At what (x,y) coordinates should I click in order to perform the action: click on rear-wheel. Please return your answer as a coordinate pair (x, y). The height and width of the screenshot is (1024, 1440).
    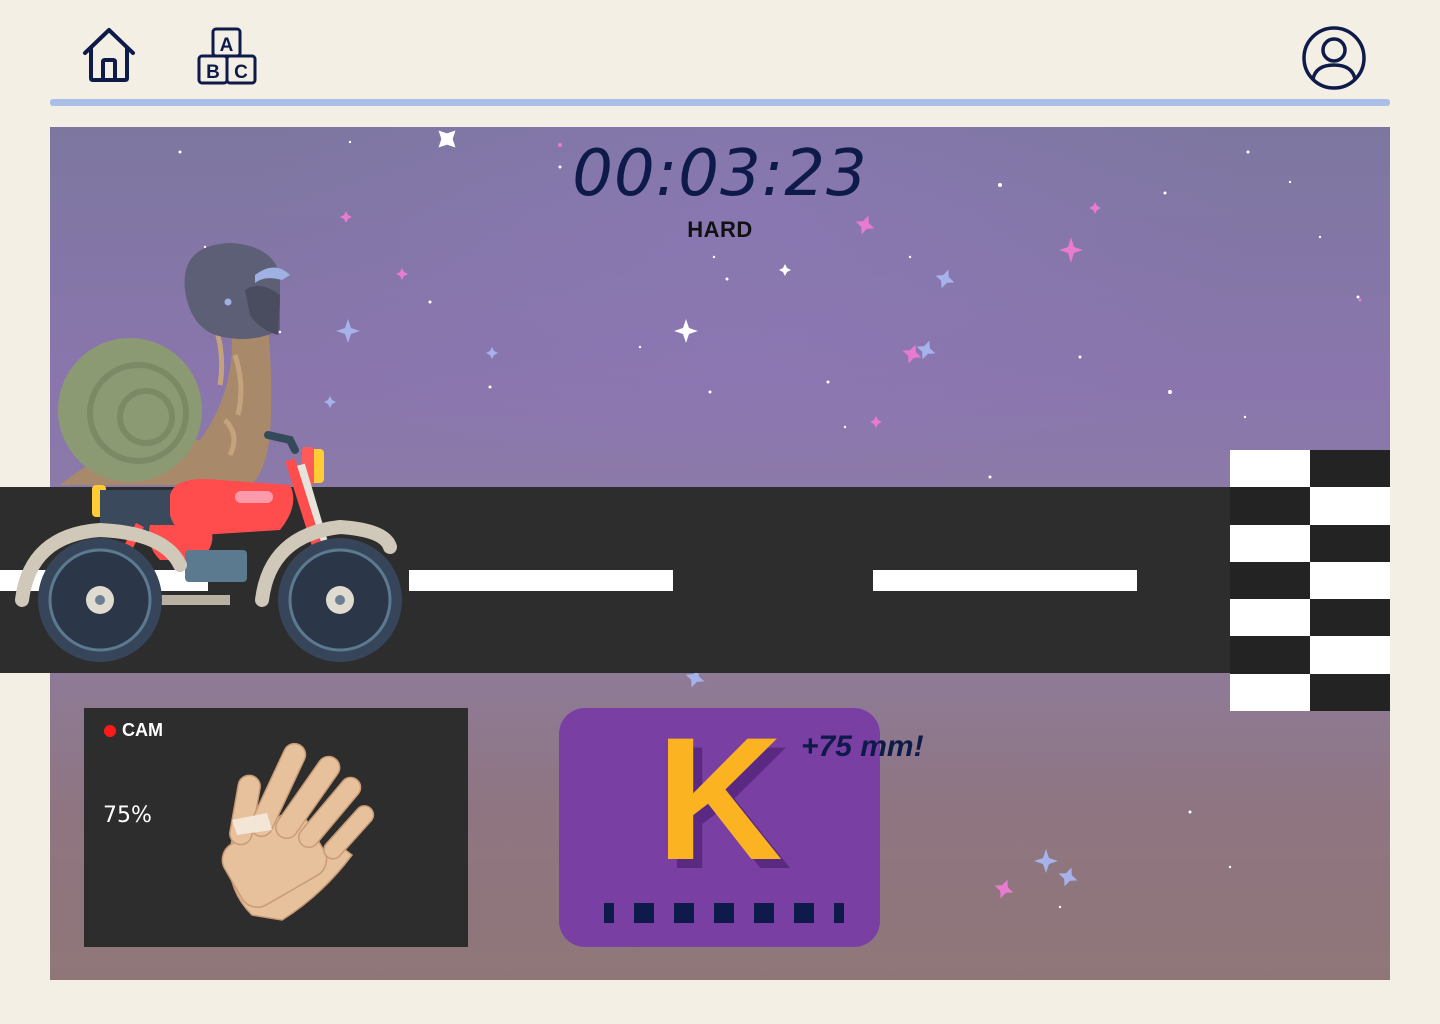
    Looking at the image, I should click on (100, 600).